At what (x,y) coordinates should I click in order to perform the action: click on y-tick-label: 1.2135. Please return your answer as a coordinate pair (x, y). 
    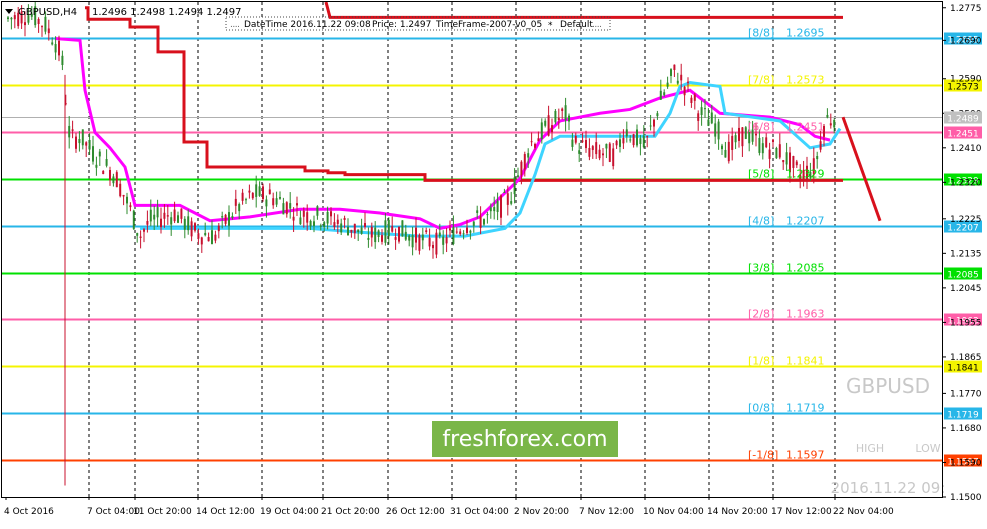
    Looking at the image, I should click on (966, 254).